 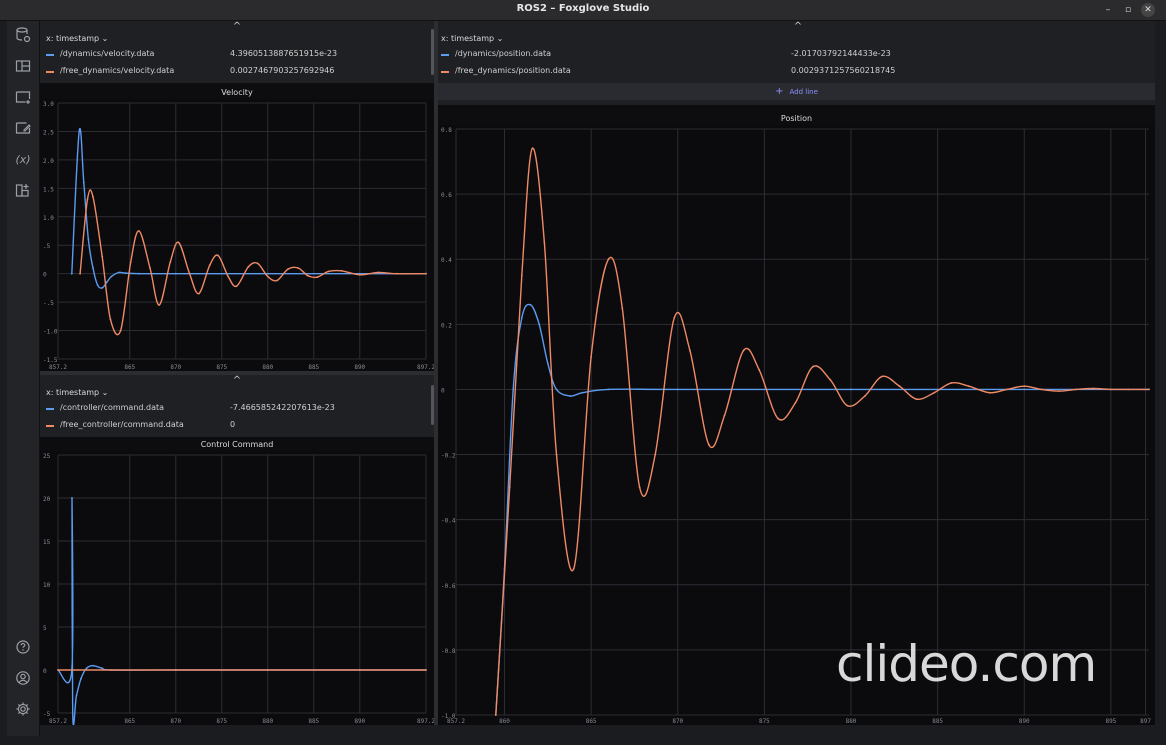 I want to click on layout-icon, so click(x=23, y=68).